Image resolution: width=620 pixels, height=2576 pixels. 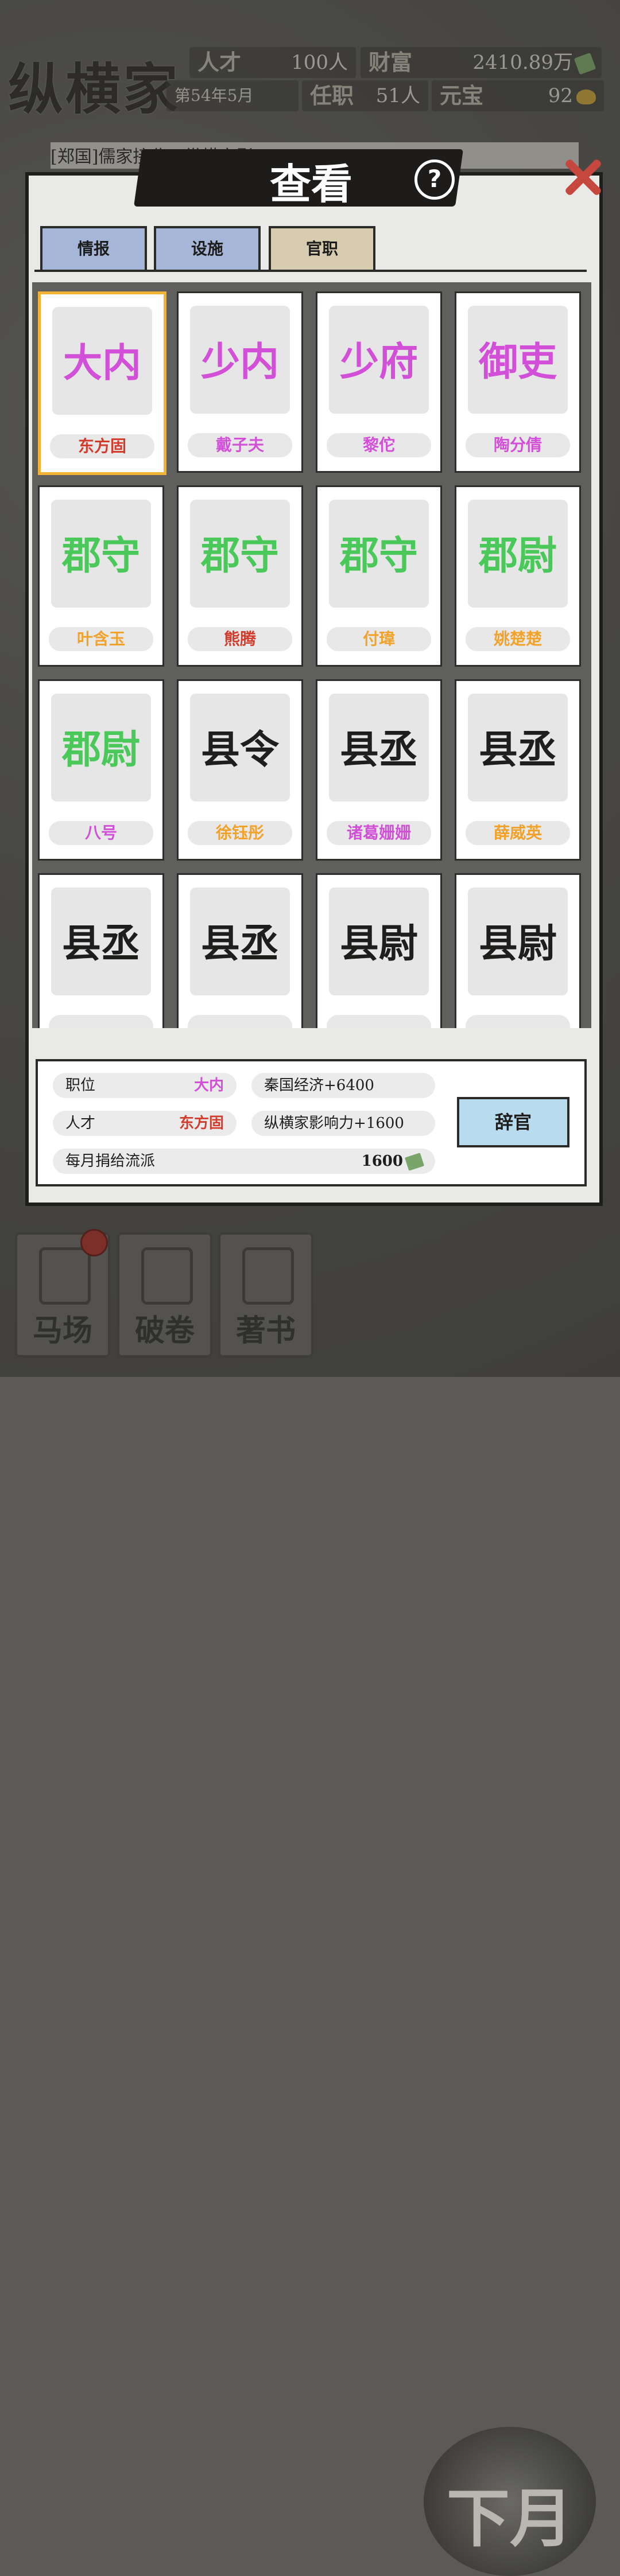 I want to click on talent-row-value: 东方固, so click(x=201, y=1123).